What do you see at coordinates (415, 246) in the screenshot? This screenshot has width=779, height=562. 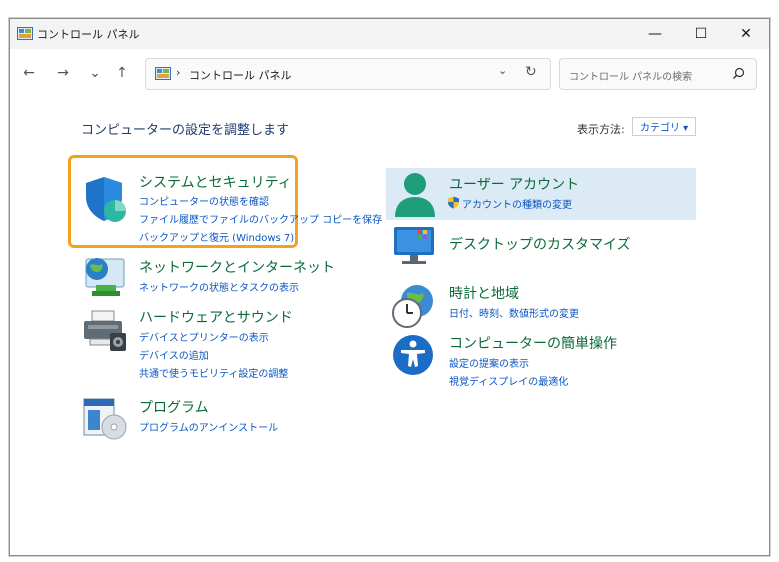 I see `desktop-monitor-icon` at bounding box center [415, 246].